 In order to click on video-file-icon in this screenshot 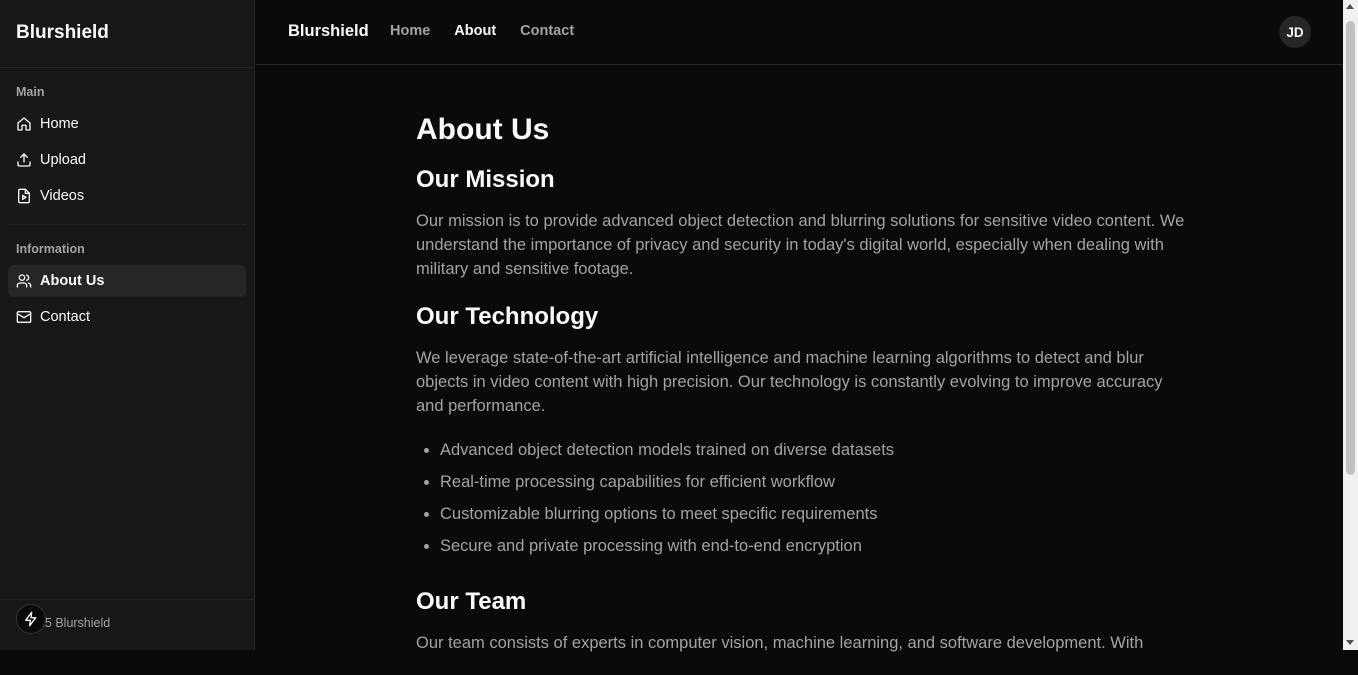, I will do `click(24, 196)`.